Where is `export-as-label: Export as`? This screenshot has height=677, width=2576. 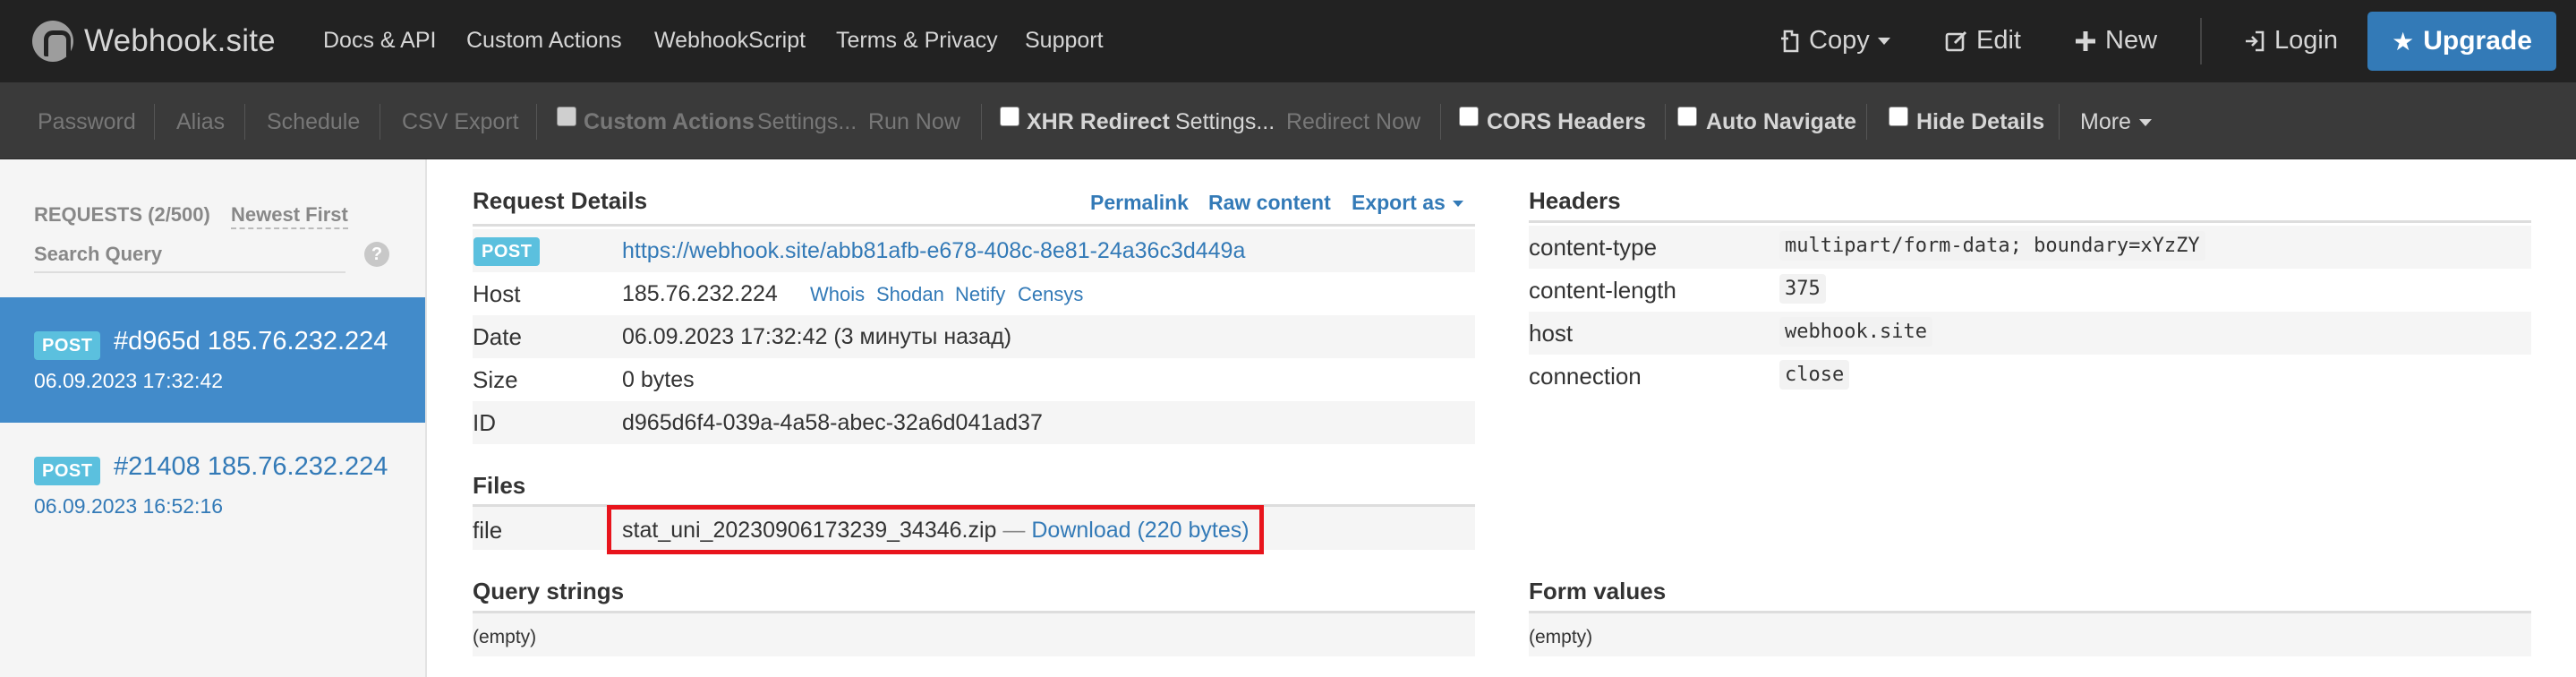 export-as-label: Export as is located at coordinates (1399, 202).